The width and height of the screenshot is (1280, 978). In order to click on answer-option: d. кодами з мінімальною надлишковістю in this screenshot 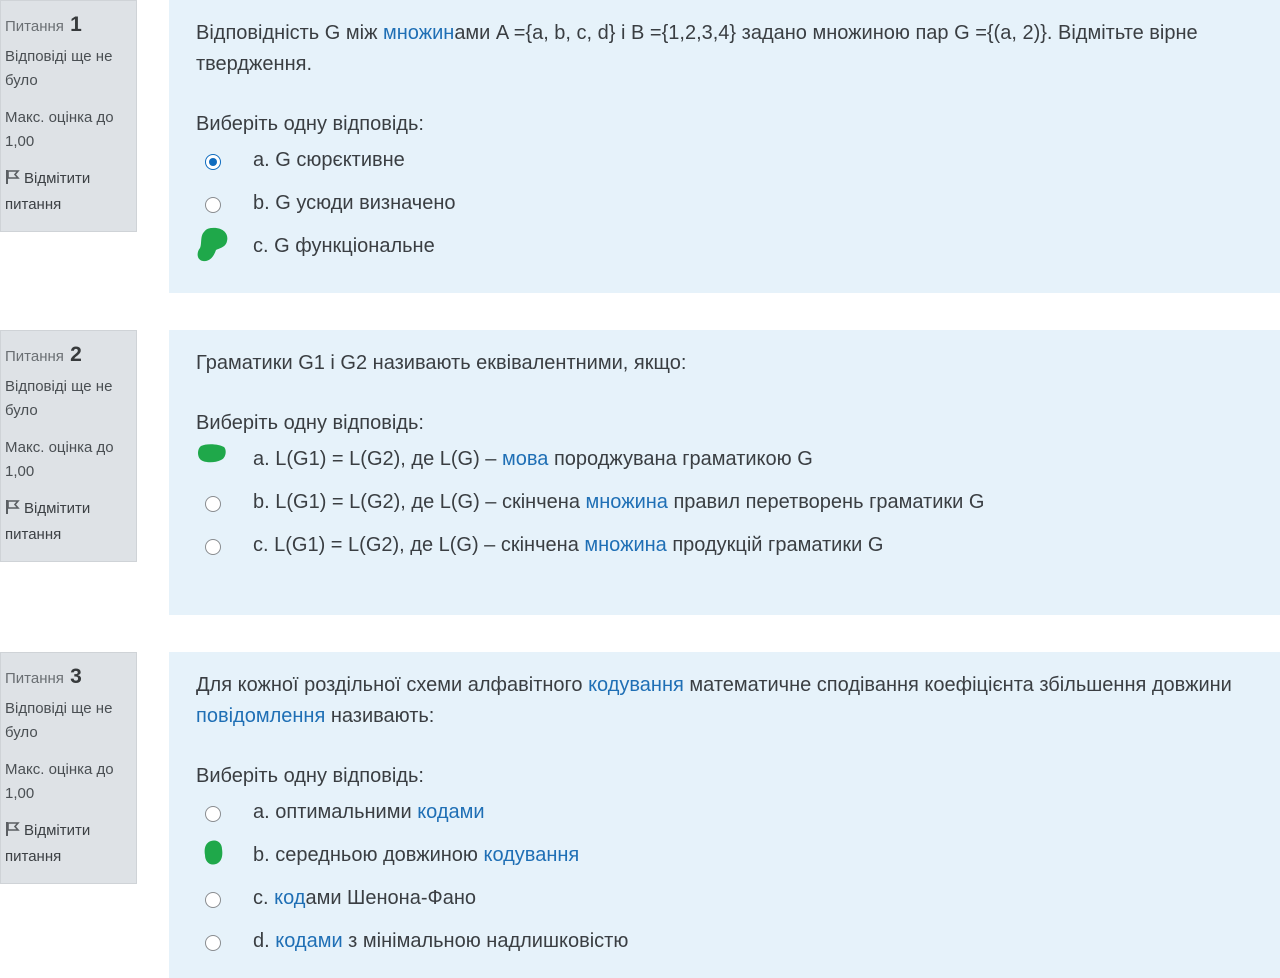, I will do `click(738, 948)`.